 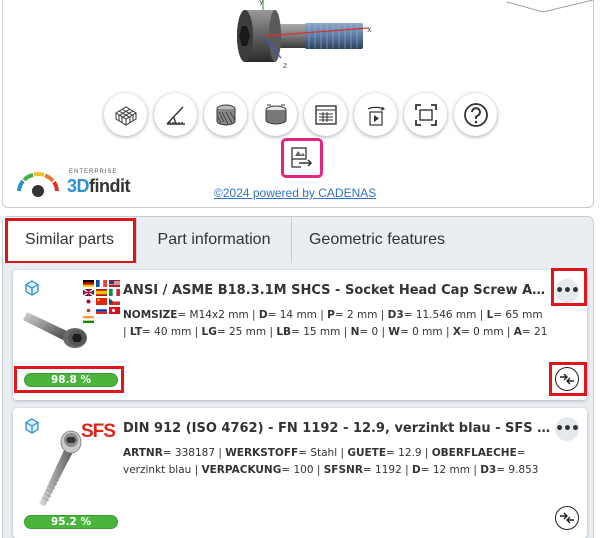 What do you see at coordinates (109, 186) in the screenshot?
I see `logo-brand-findit: findit` at bounding box center [109, 186].